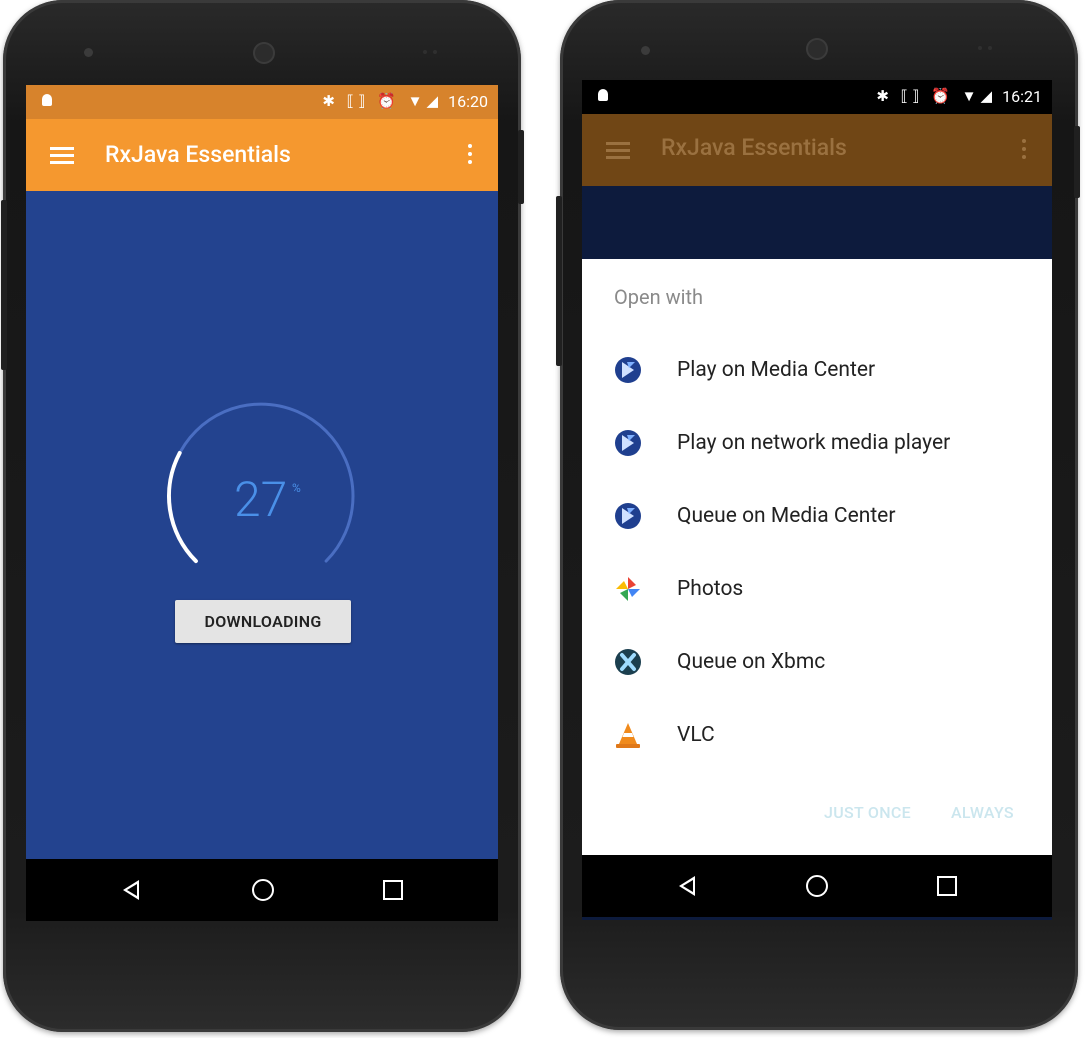 The height and width of the screenshot is (1038, 1086). Describe the element at coordinates (261, 499) in the screenshot. I see `progress-percent-value: 27` at that location.